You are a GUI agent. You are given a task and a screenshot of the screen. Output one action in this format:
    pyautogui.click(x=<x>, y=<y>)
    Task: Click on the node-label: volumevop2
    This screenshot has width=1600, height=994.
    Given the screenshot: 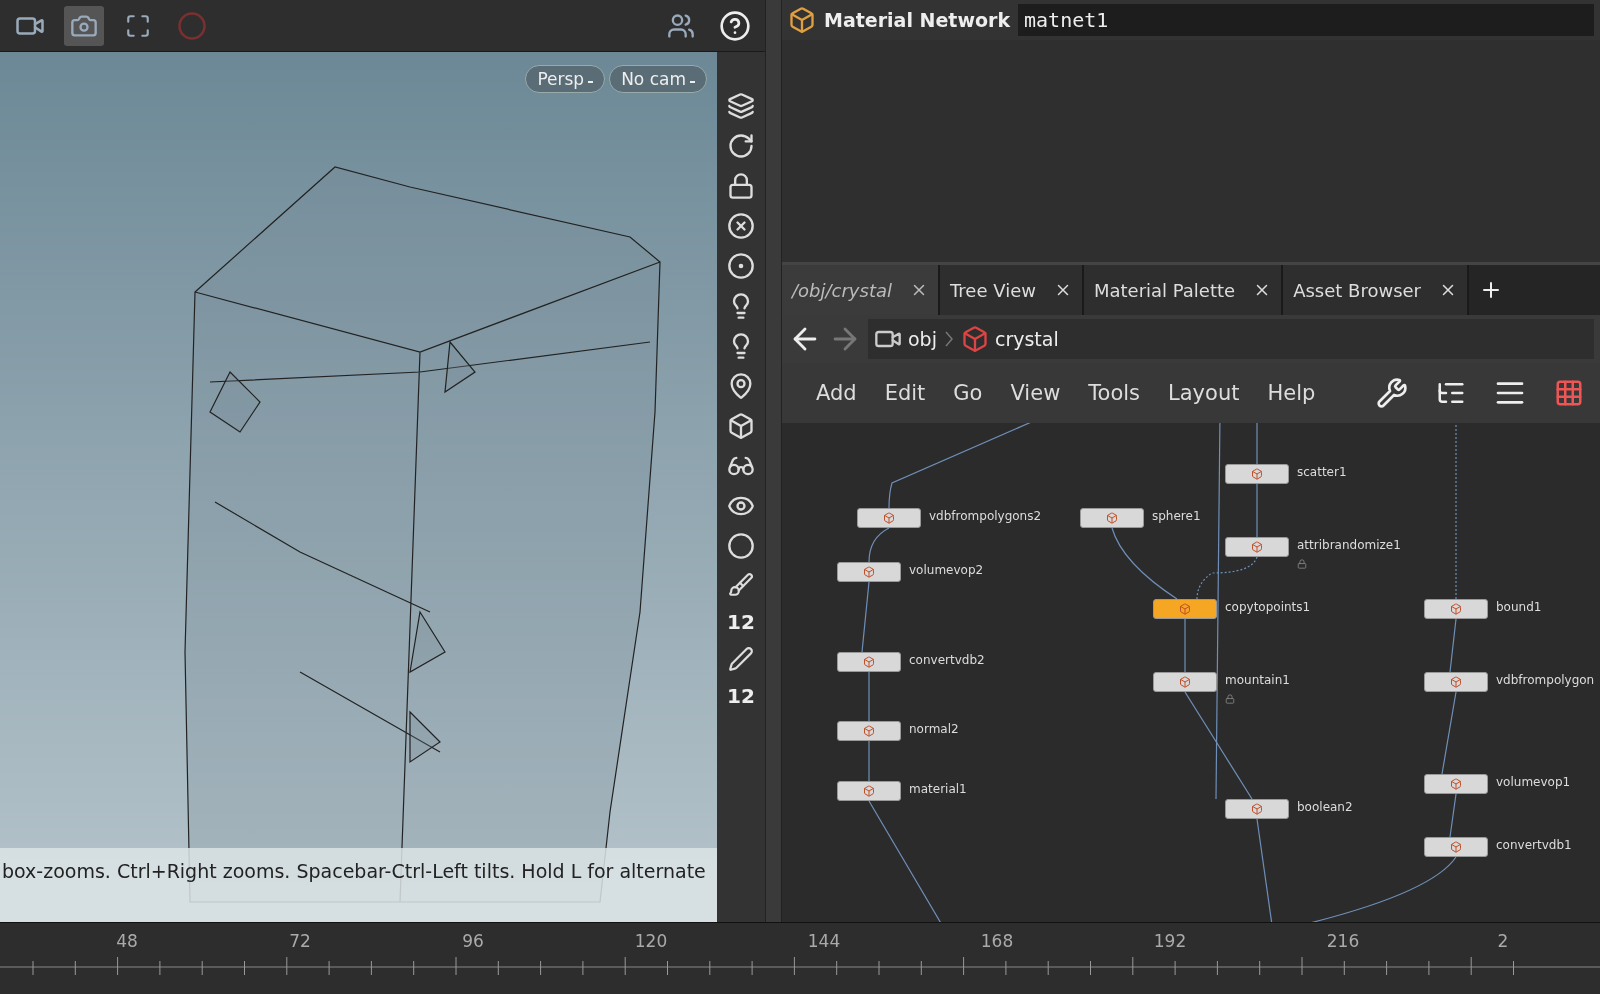 What is the action you would take?
    pyautogui.click(x=946, y=570)
    